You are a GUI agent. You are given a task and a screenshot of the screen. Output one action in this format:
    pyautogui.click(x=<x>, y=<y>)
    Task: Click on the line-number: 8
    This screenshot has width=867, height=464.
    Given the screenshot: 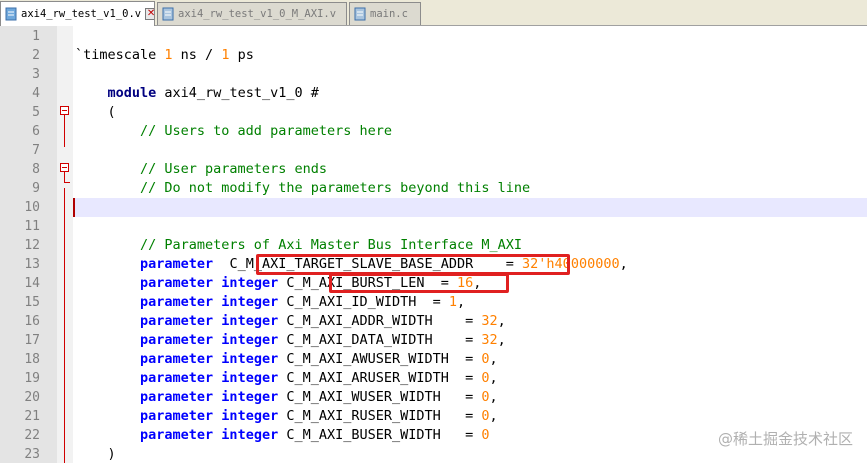 What is the action you would take?
    pyautogui.click(x=36, y=169)
    